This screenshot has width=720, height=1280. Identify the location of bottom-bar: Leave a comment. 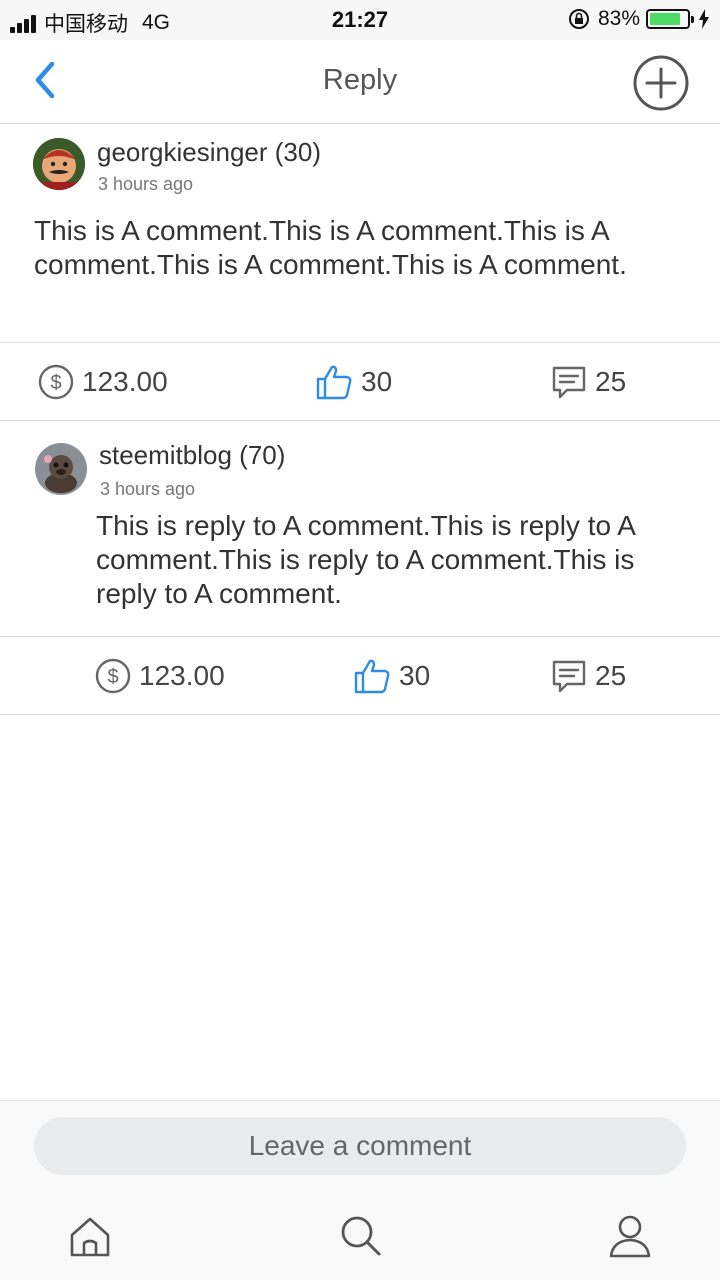
(360, 1190).